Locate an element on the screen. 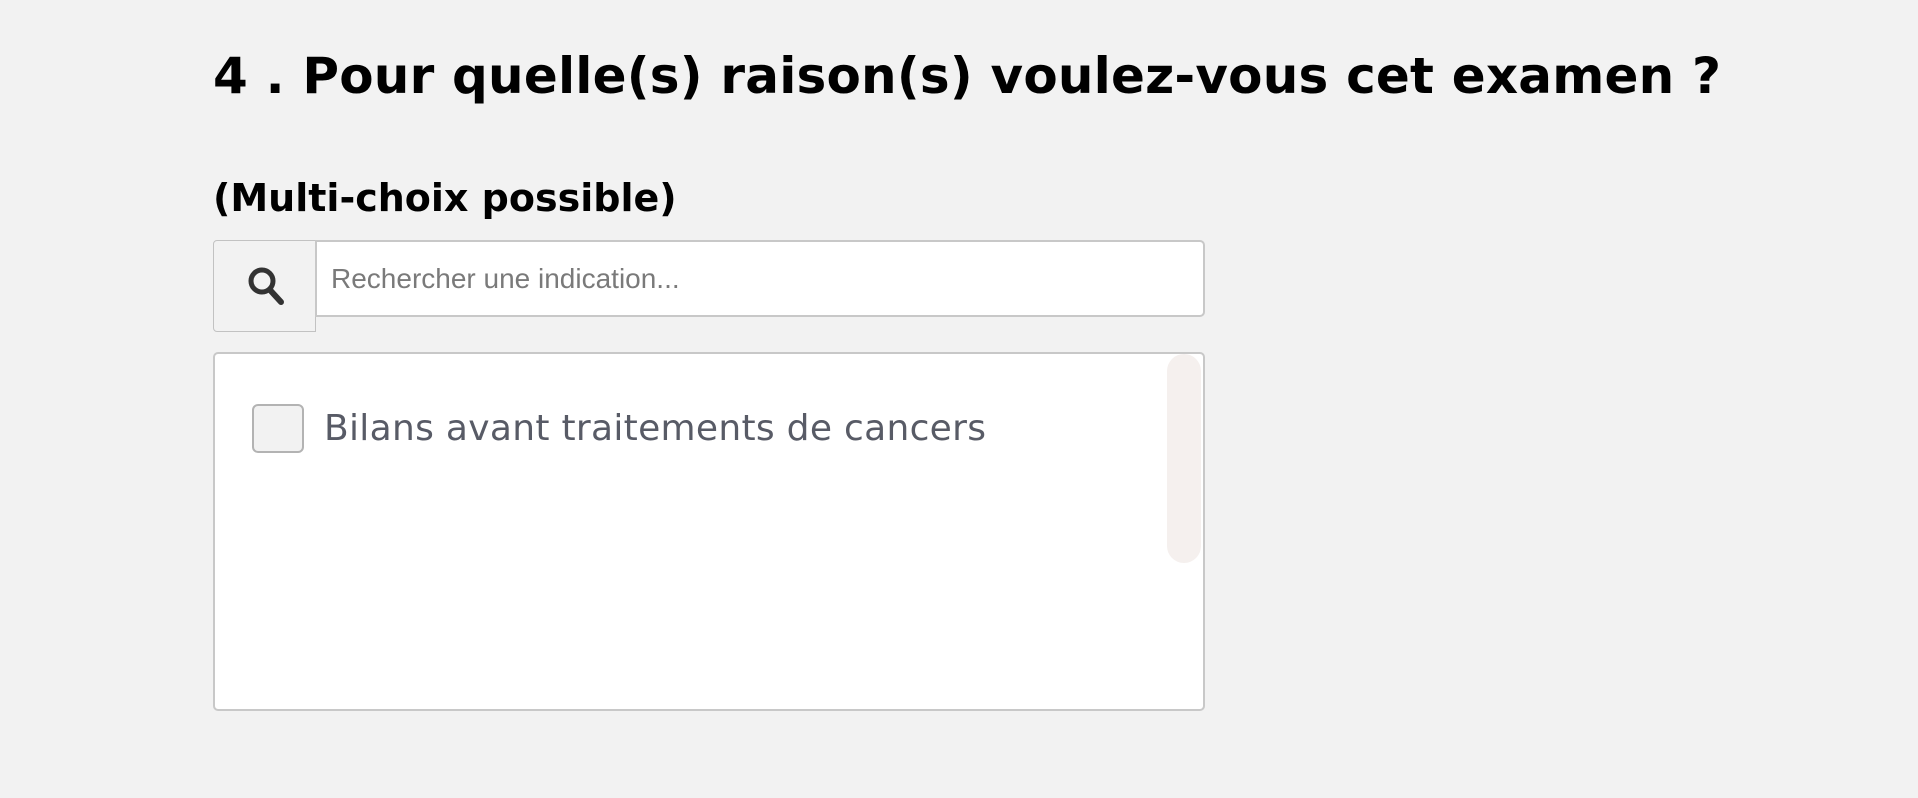 Image resolution: width=1918 pixels, height=798 pixels. search-button is located at coordinates (264, 286).